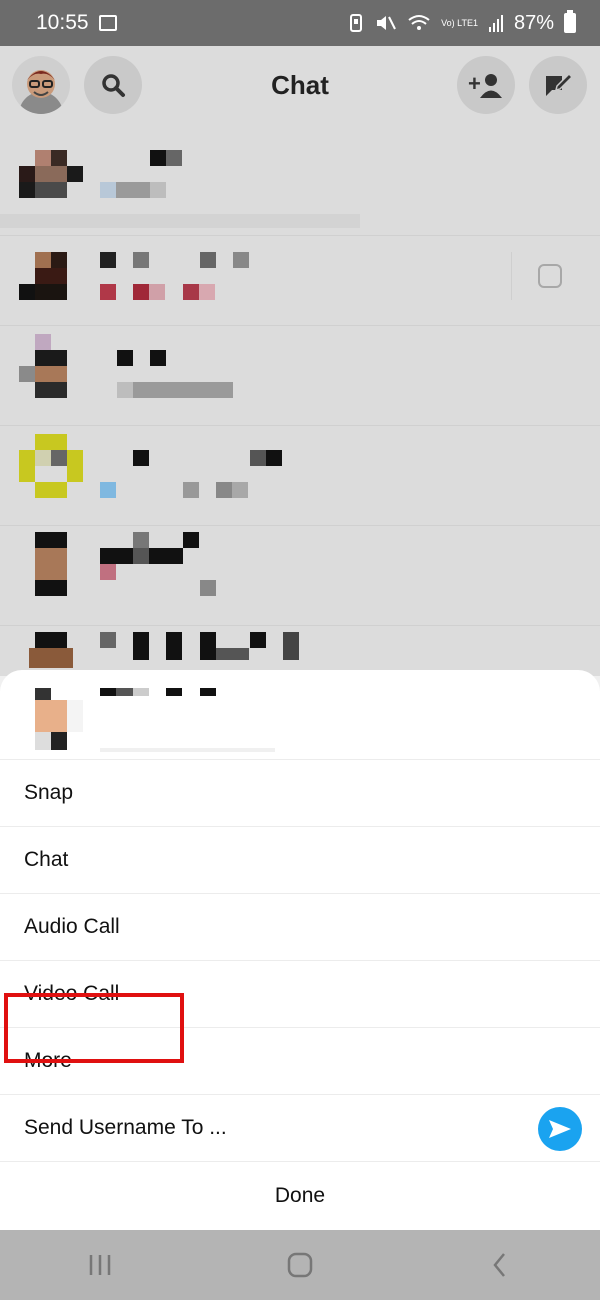  What do you see at coordinates (356, 23) in the screenshot?
I see `vibrate-icon` at bounding box center [356, 23].